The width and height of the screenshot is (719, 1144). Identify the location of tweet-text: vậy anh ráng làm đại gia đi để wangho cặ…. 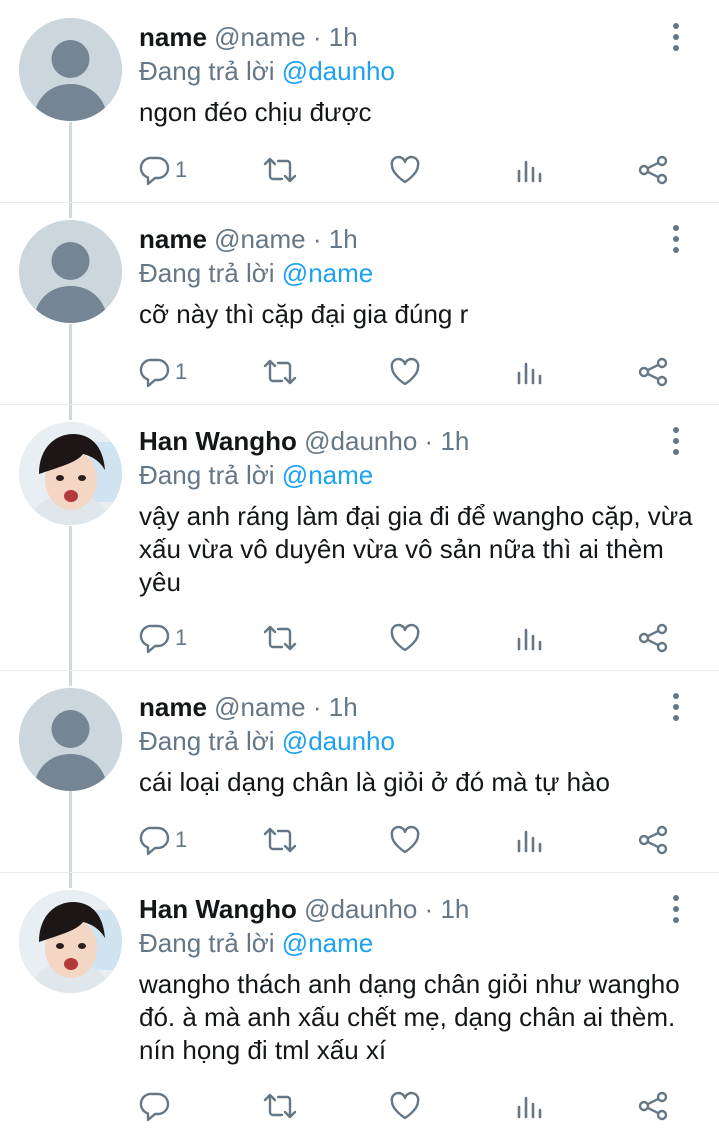
(416, 549).